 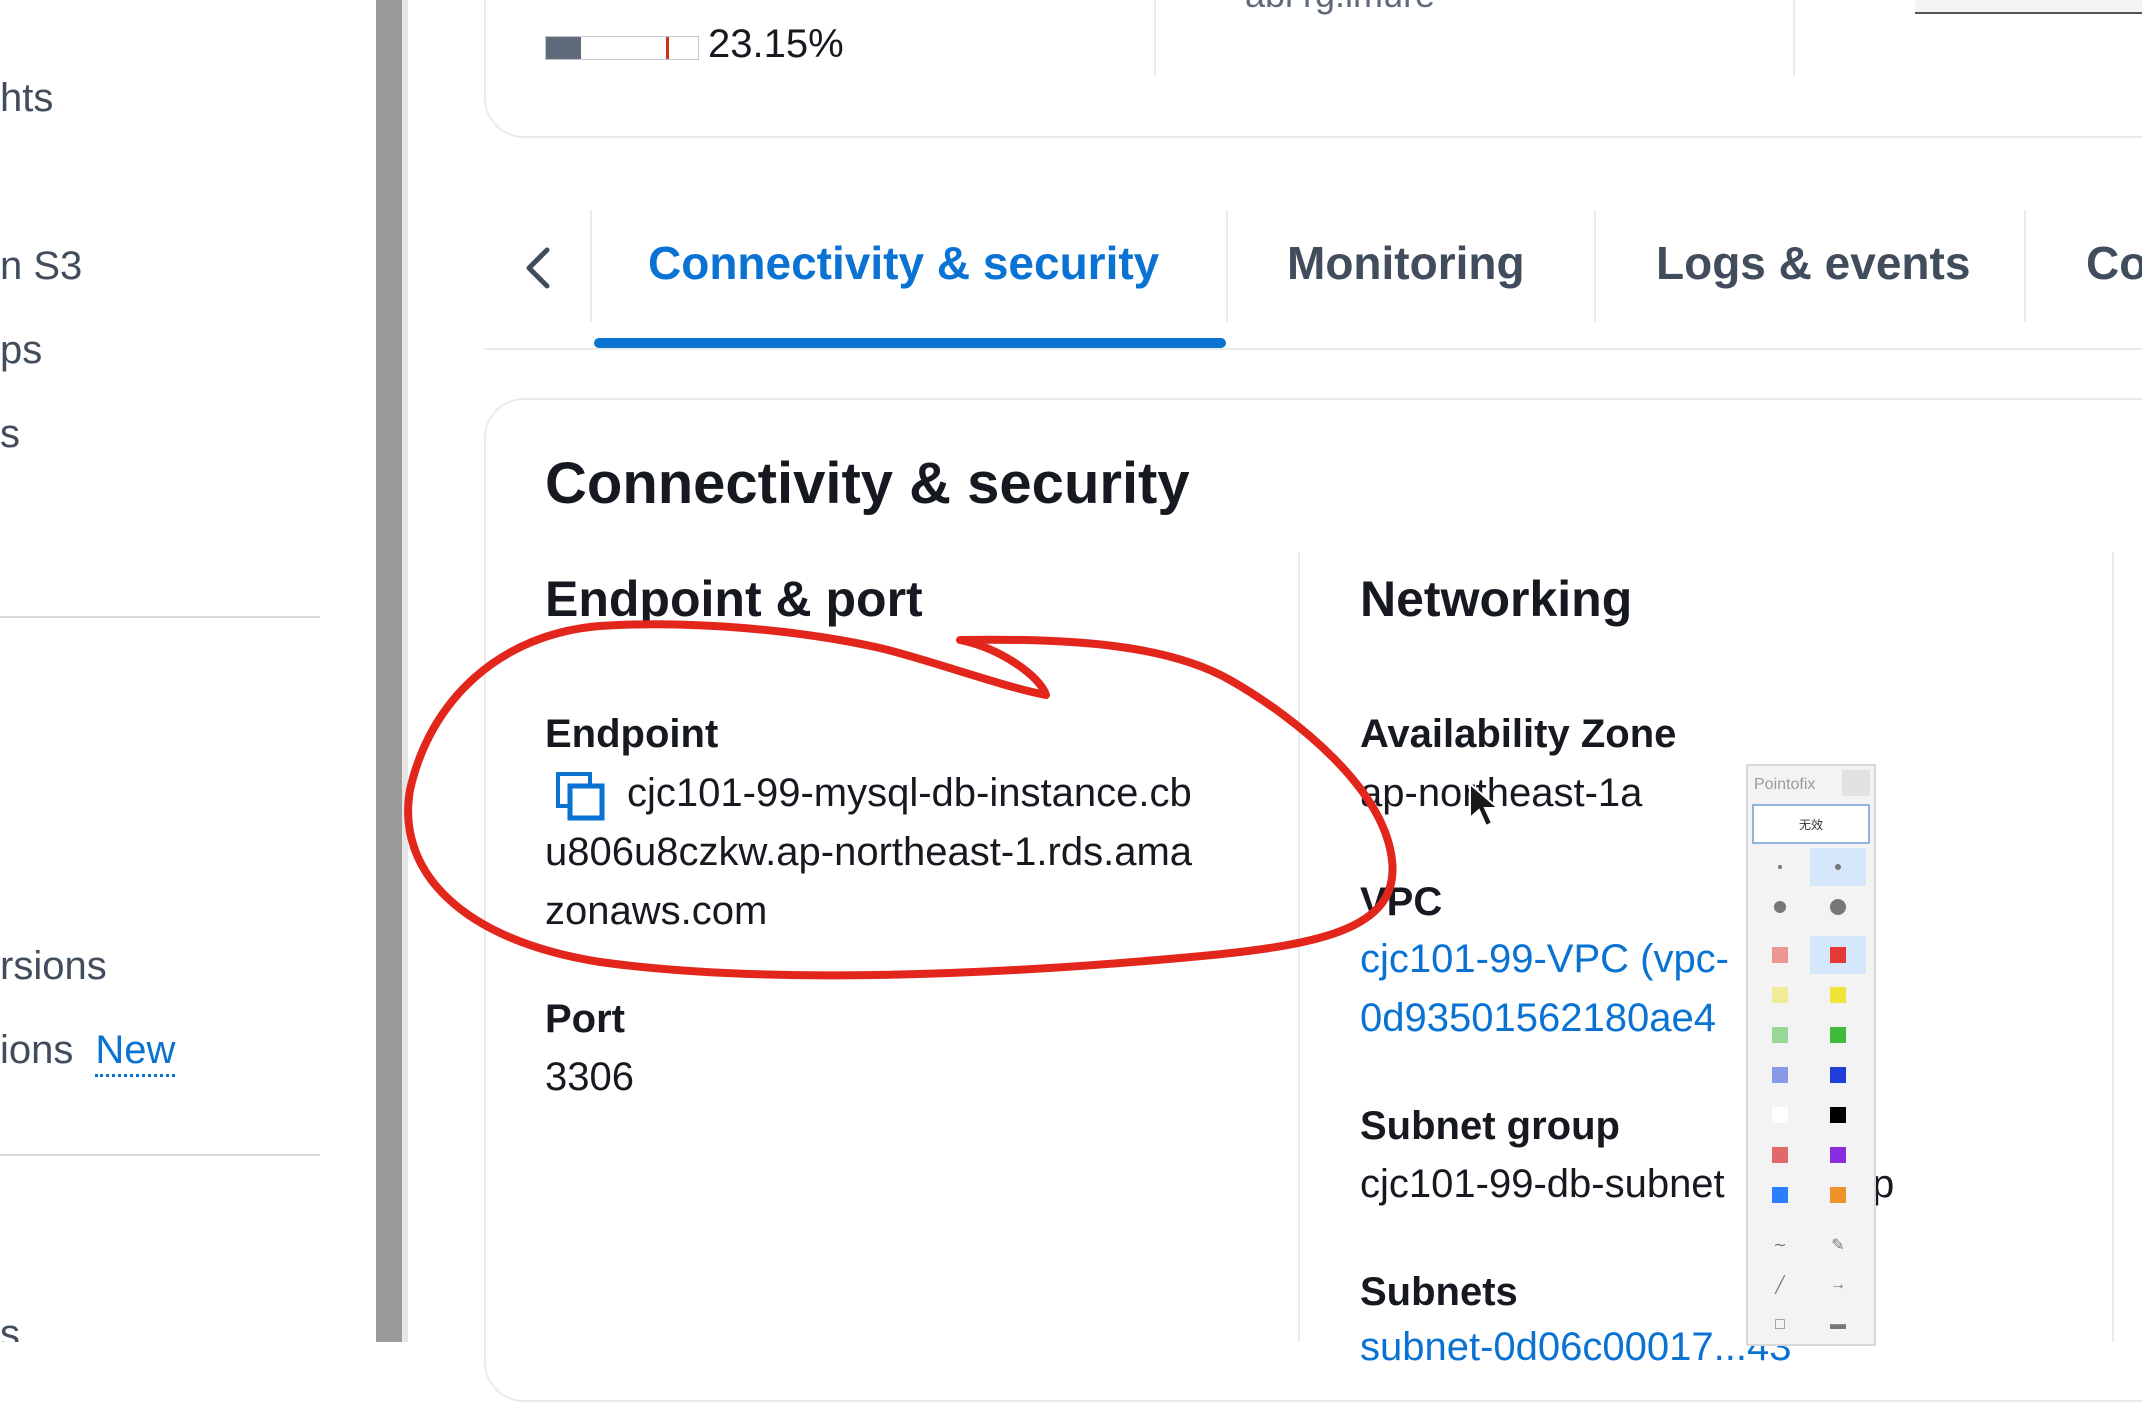 I want to click on tab-monitoring: Monitoring, so click(x=1406, y=263).